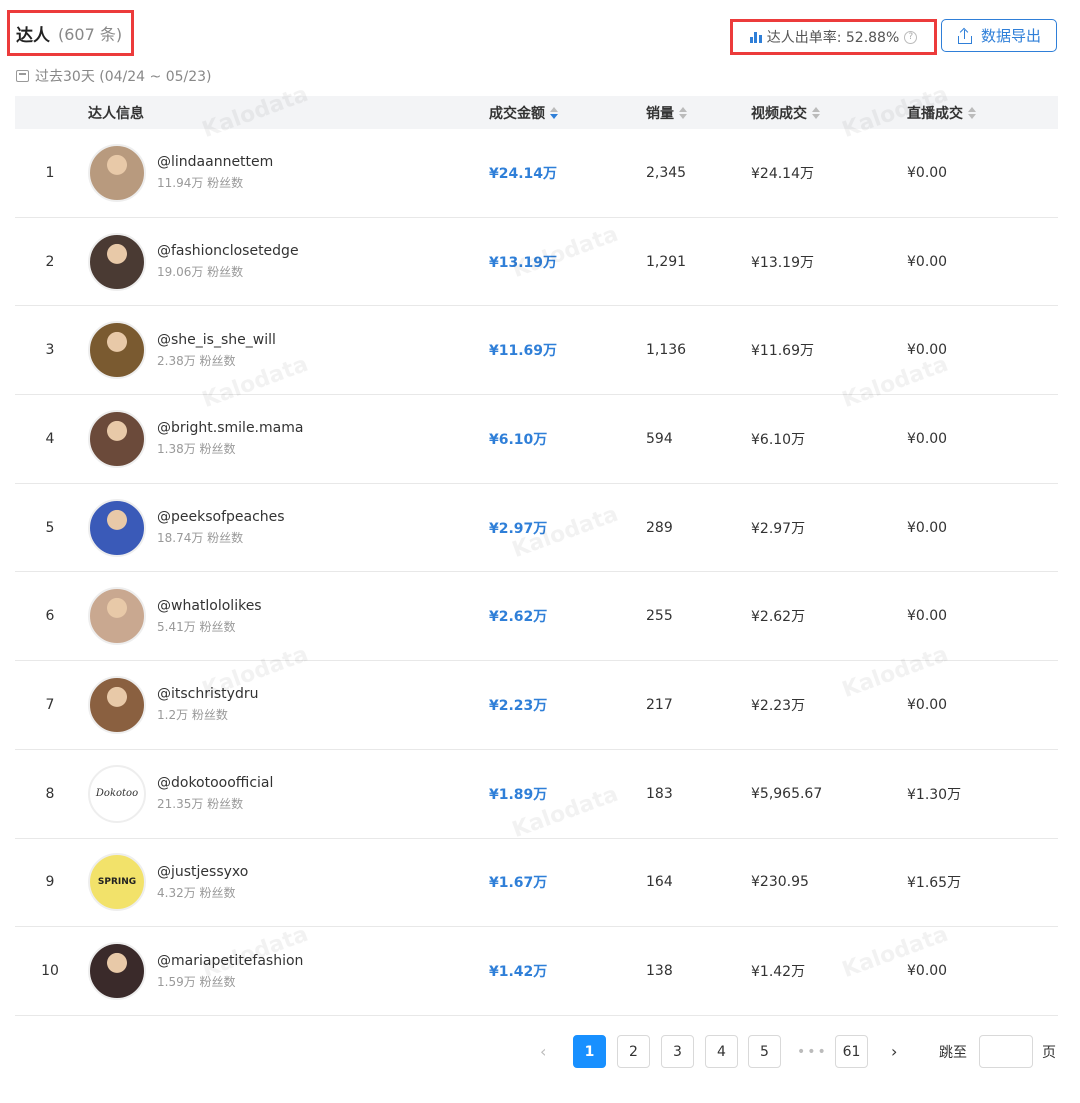  Describe the element at coordinates (207, 694) in the screenshot. I see `creator-handle: @itschristydru` at that location.